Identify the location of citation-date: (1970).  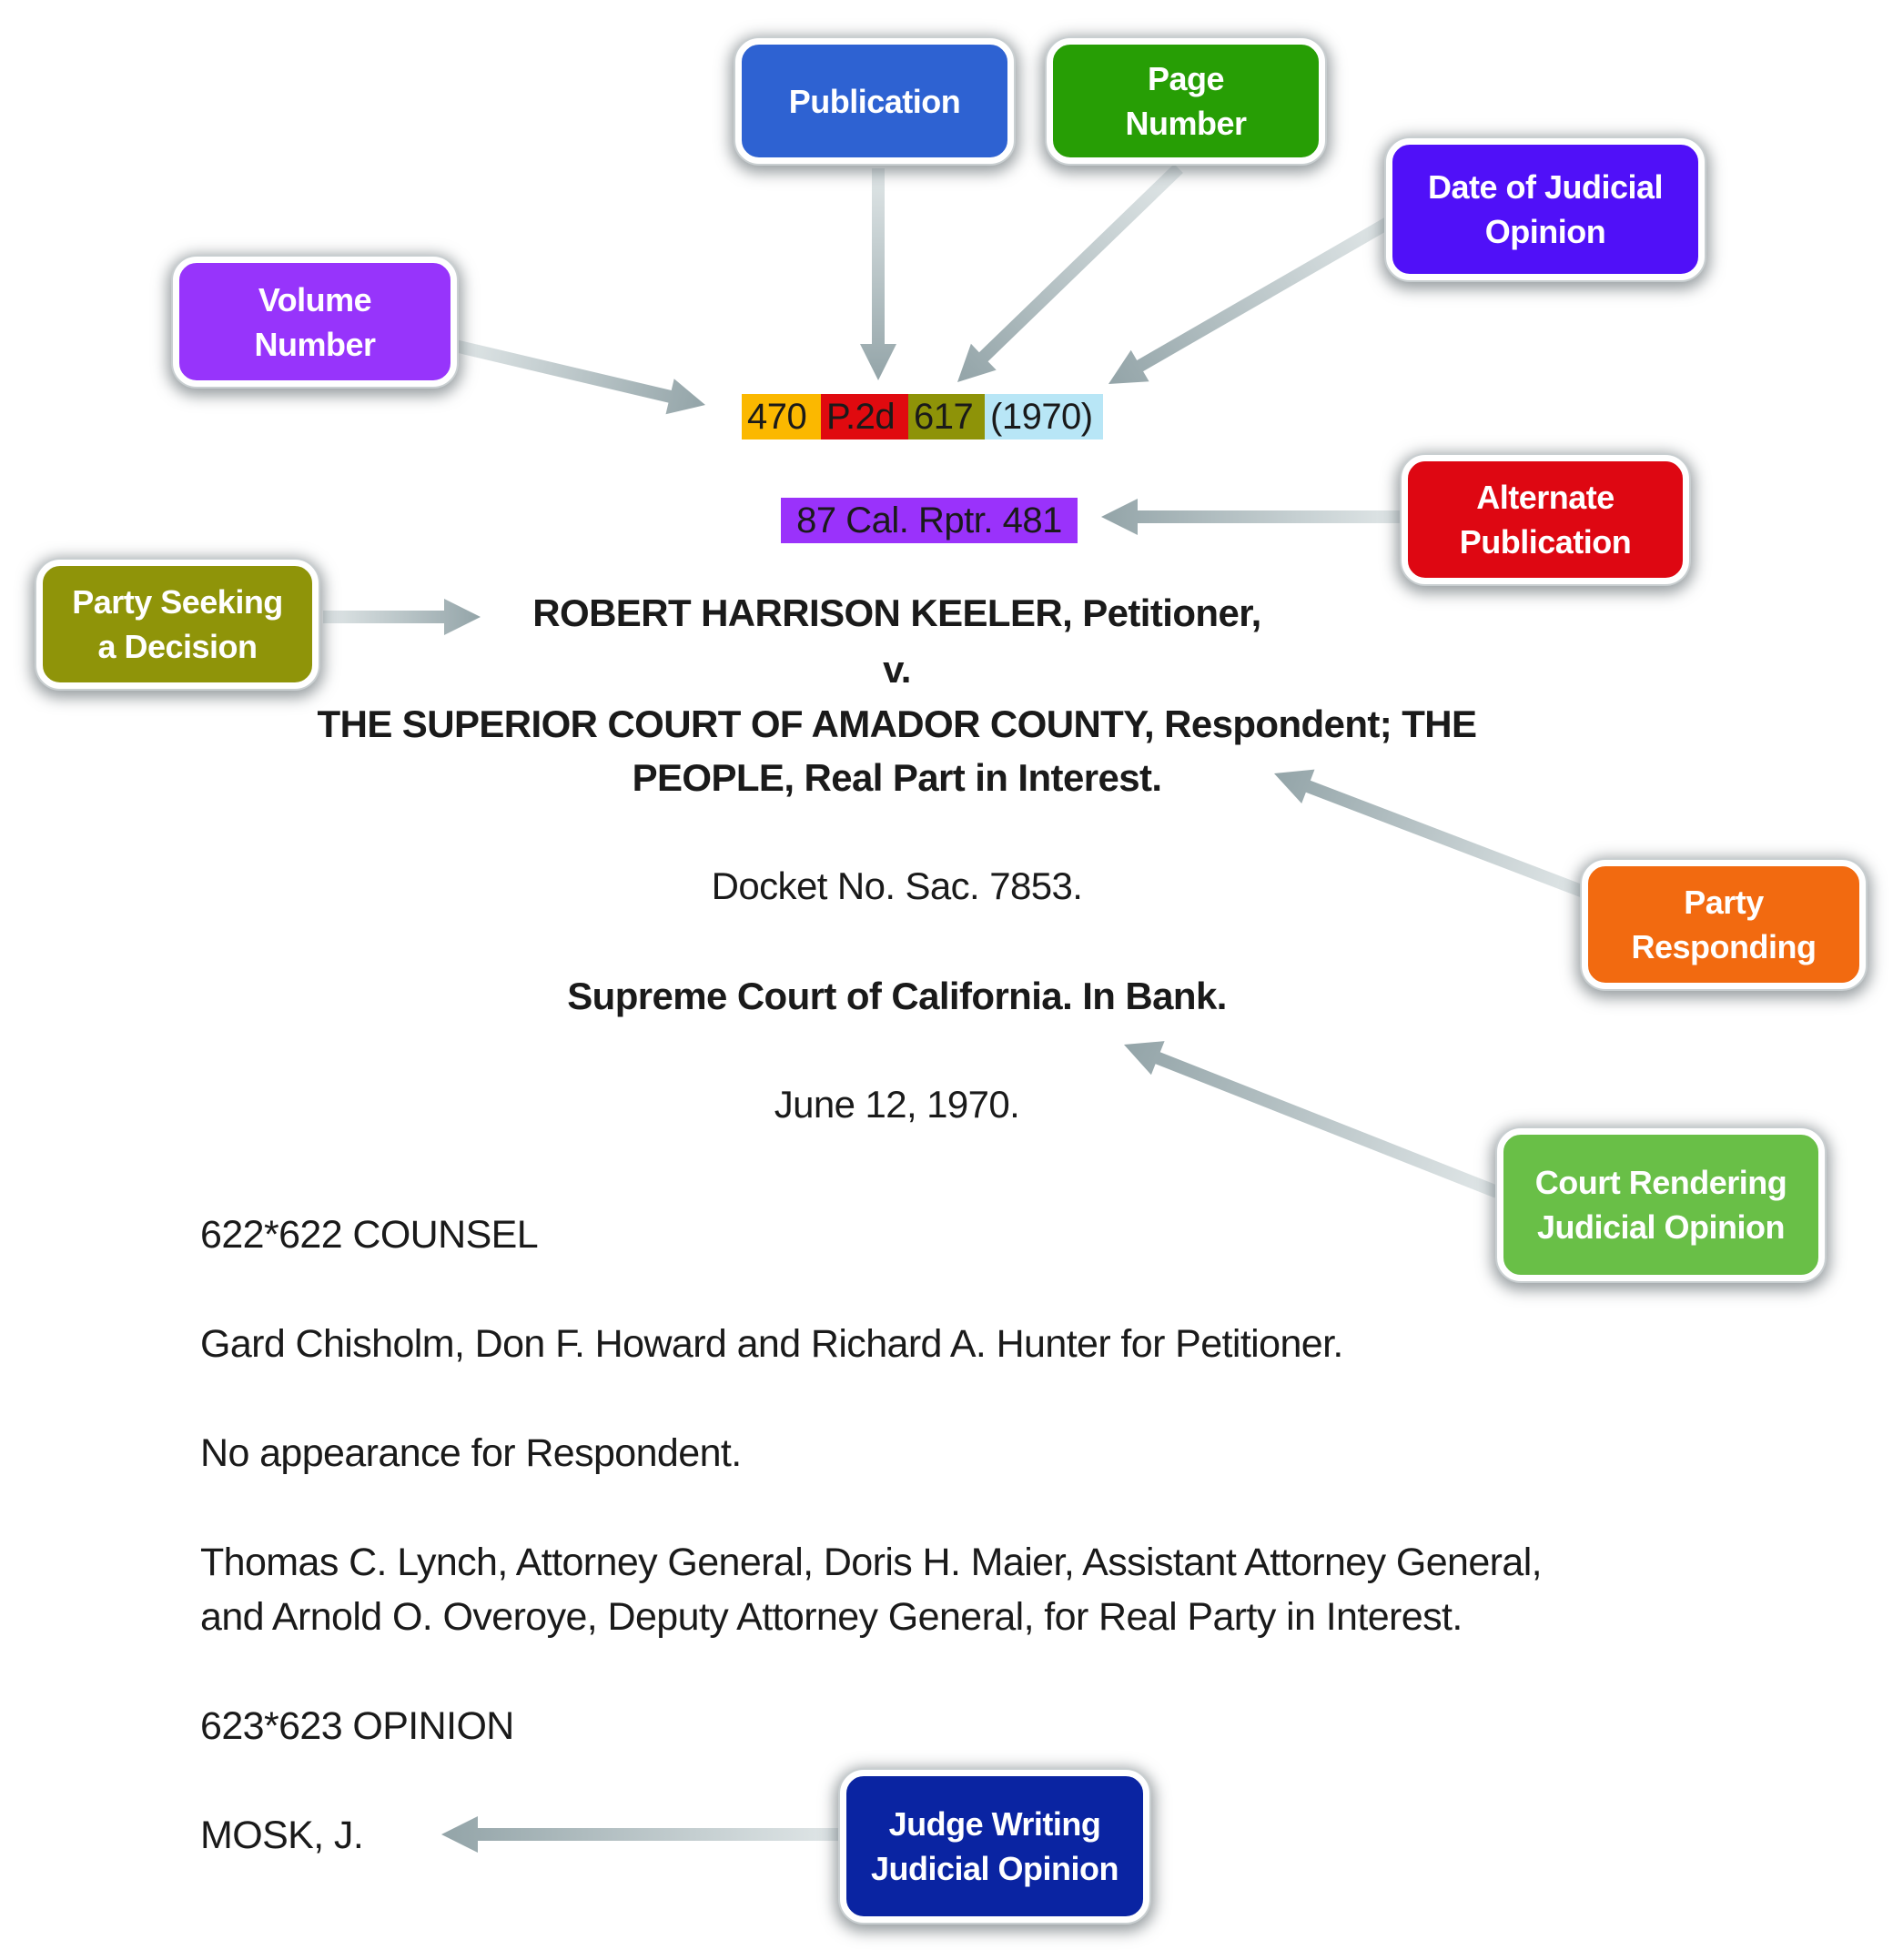
(1044, 416).